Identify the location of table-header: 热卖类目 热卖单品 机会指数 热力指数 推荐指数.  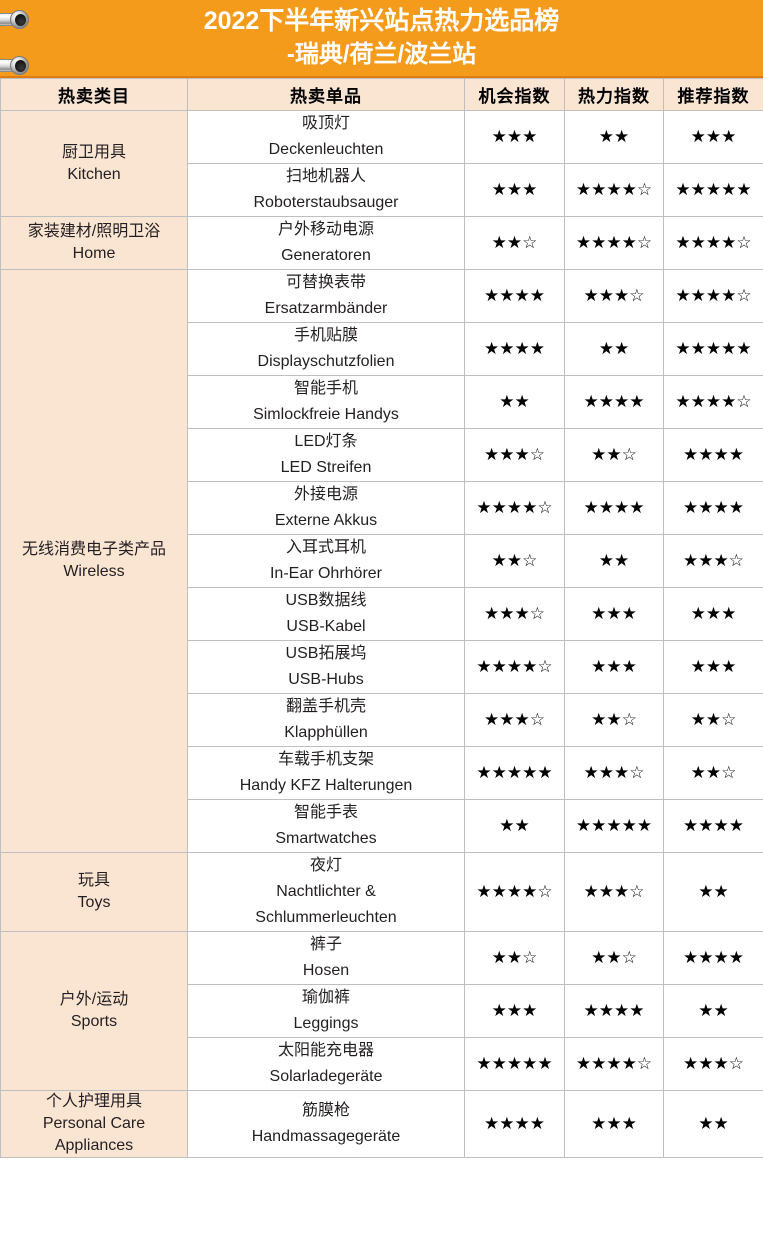
(381, 94).